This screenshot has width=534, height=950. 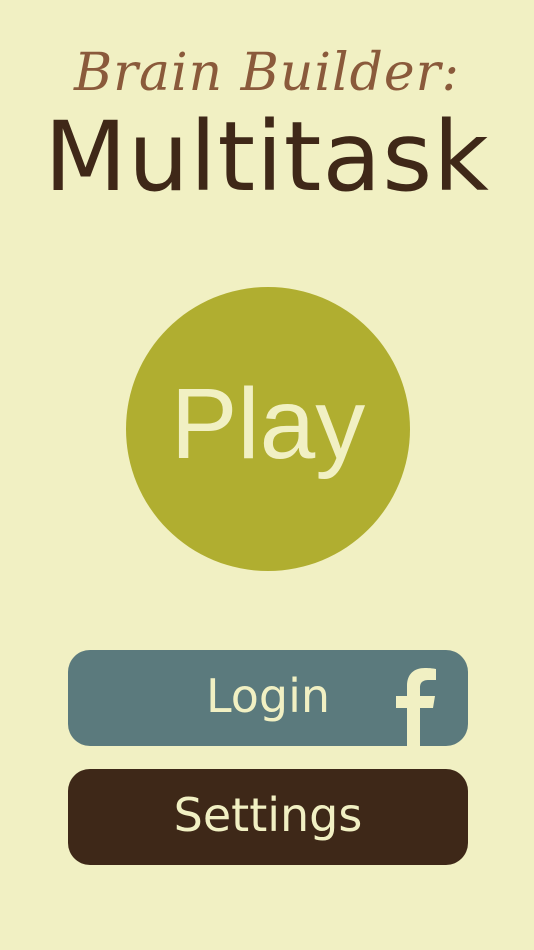 What do you see at coordinates (268, 698) in the screenshot?
I see `login-button: Login` at bounding box center [268, 698].